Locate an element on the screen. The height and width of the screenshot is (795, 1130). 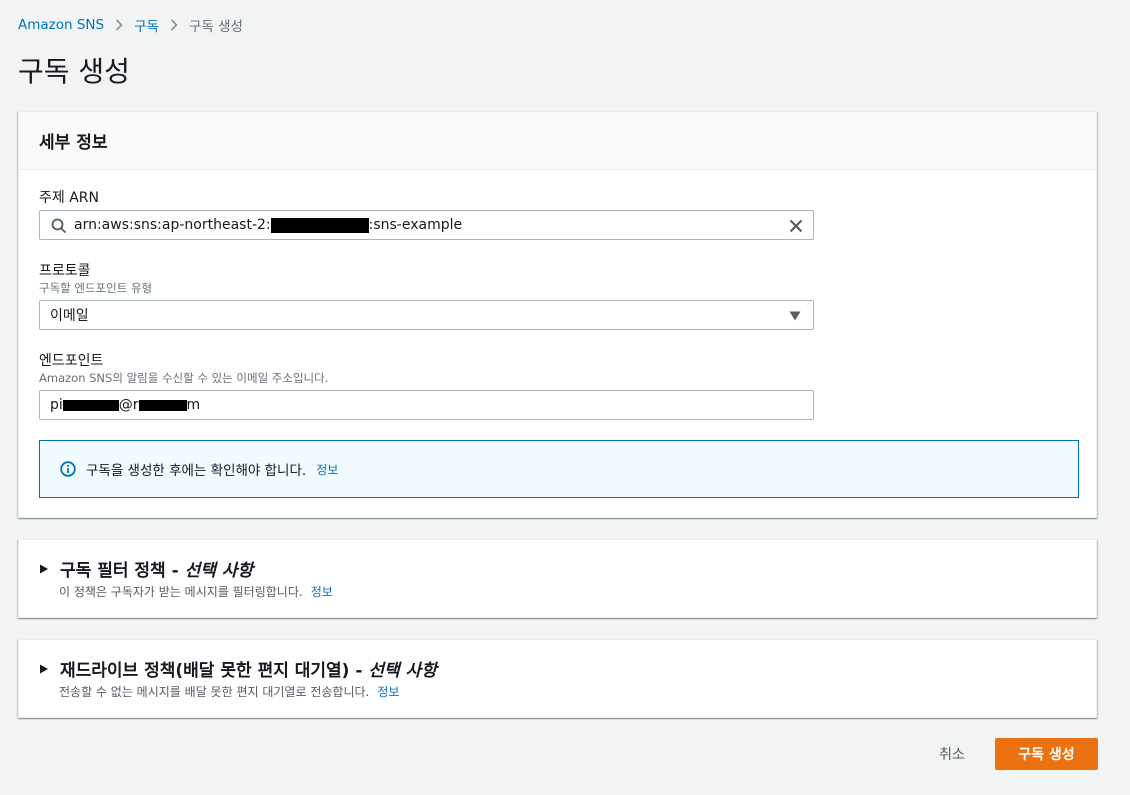
endpoint-value: pi @r m is located at coordinates (125, 405).